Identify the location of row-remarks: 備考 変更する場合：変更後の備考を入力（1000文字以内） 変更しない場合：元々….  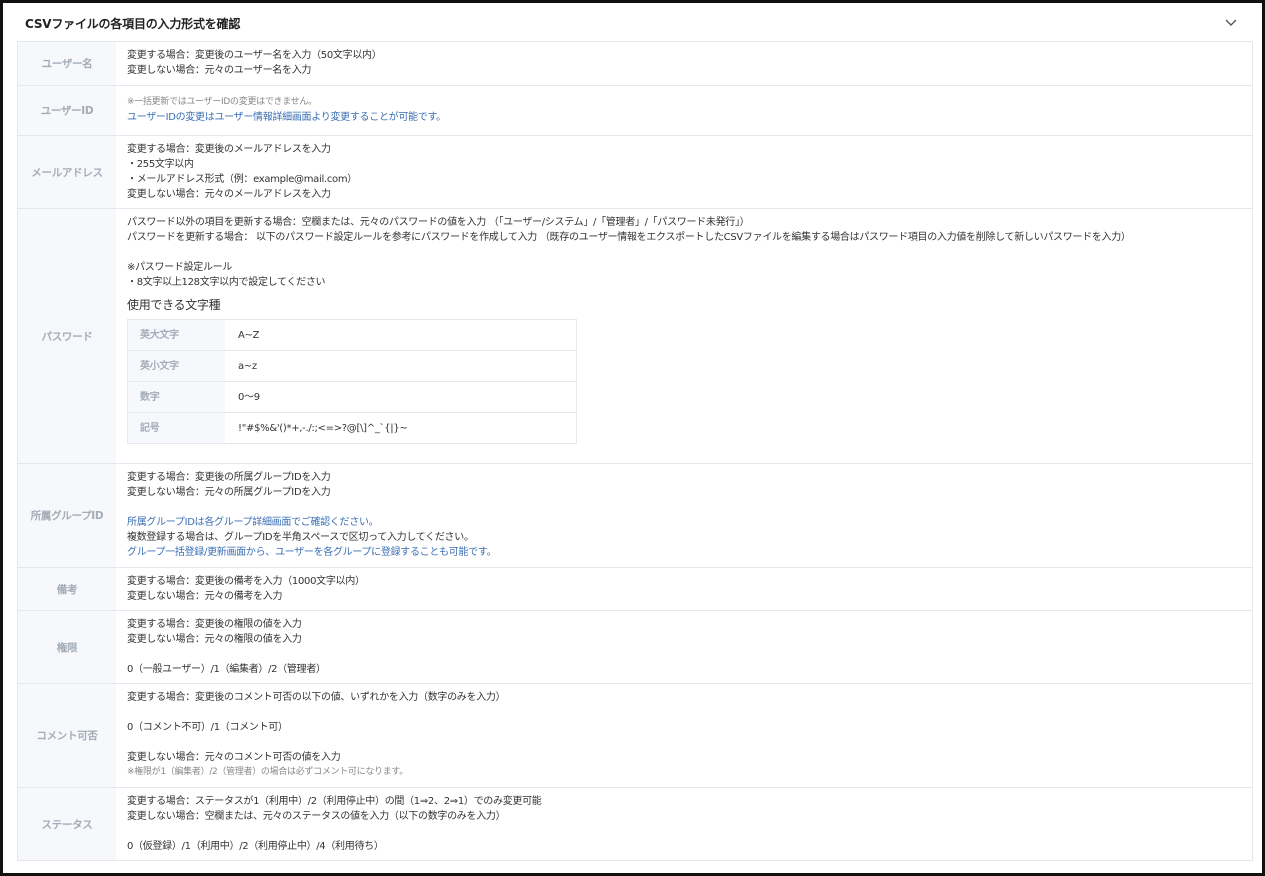
(635, 589).